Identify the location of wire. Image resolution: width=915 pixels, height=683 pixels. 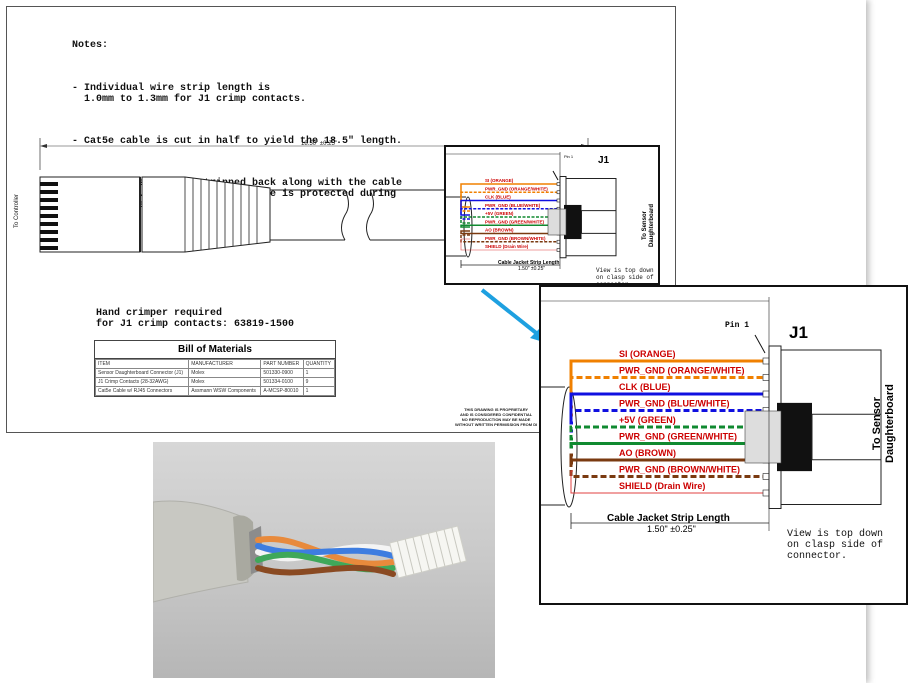
(666, 445).